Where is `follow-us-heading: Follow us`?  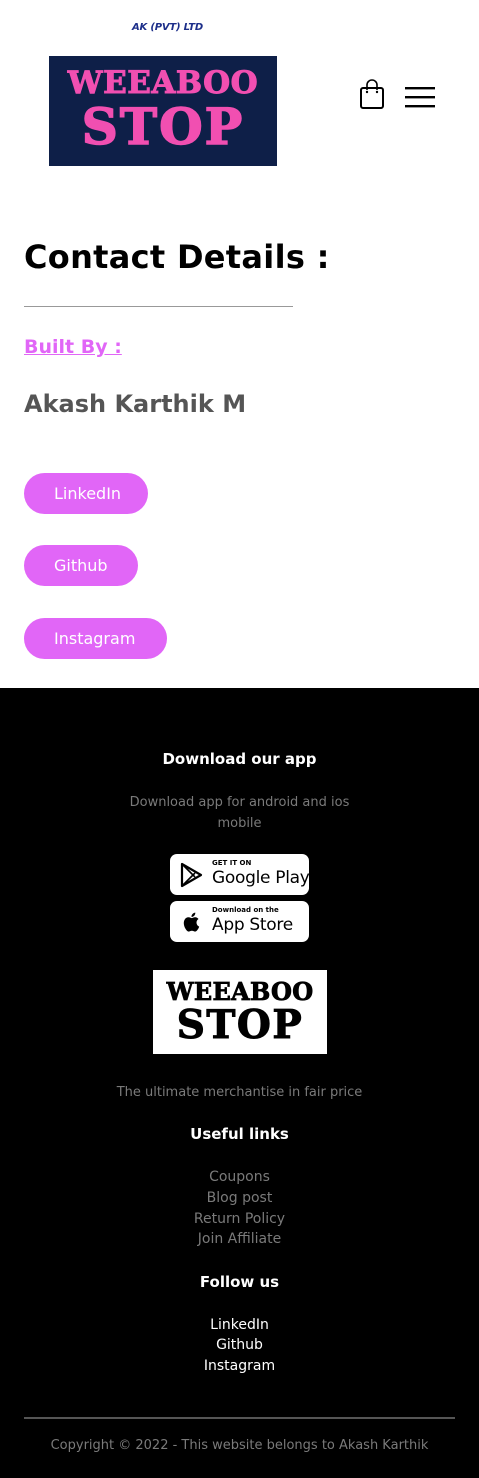 follow-us-heading: Follow us is located at coordinates (239, 1282).